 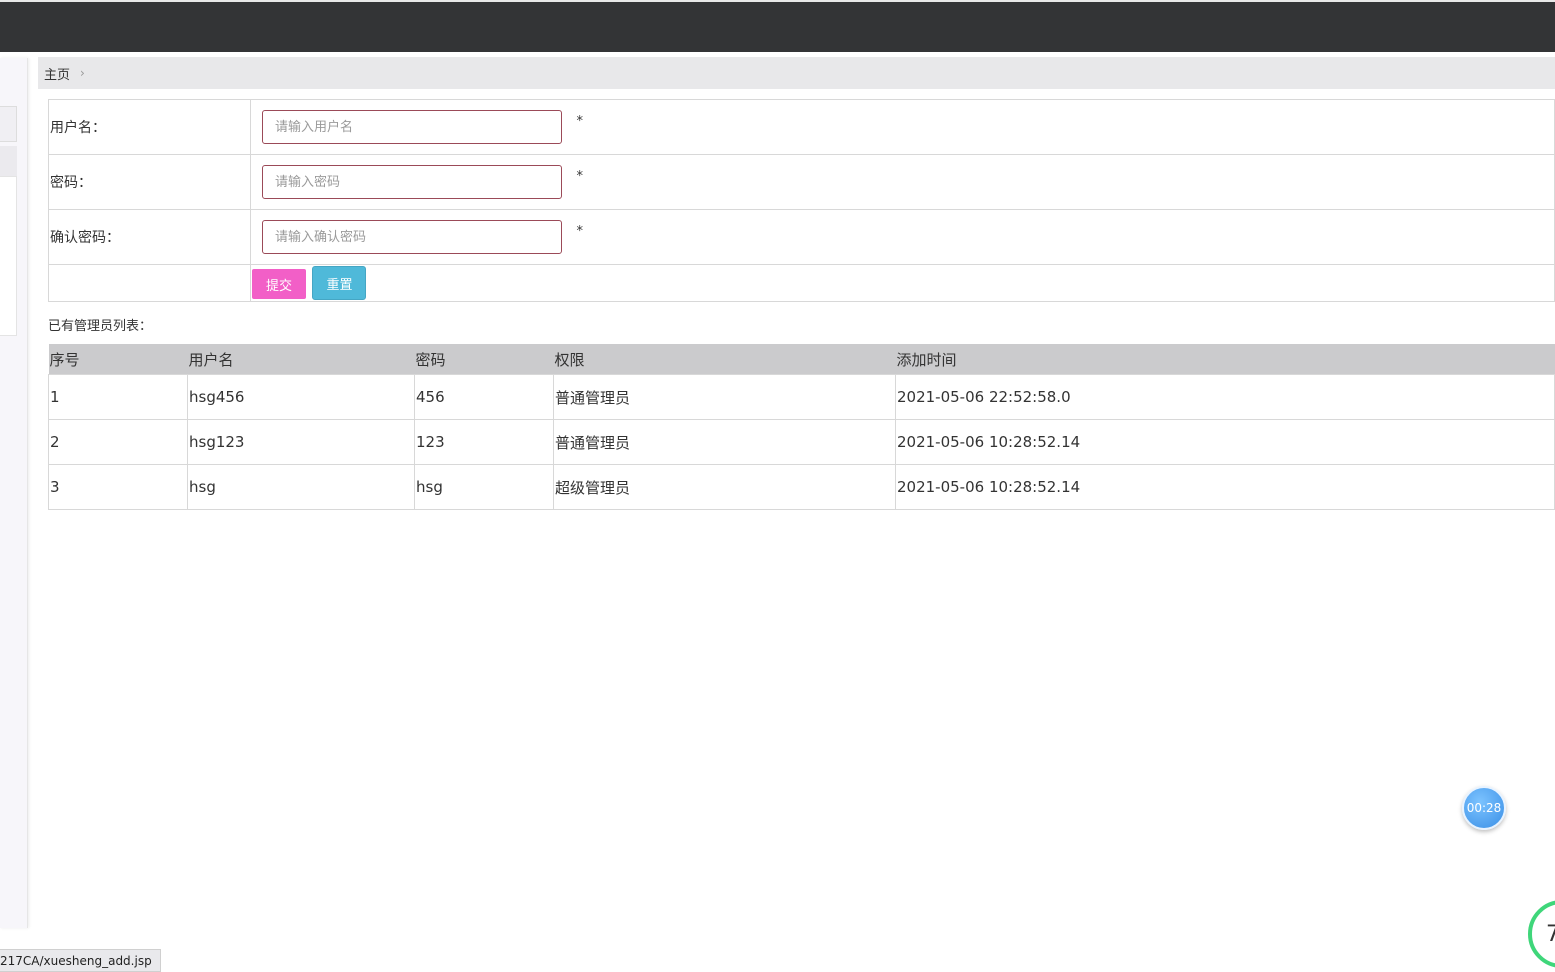 I want to click on table-header-row: 序号 用户名 密码 权限 添加时间, so click(x=801, y=359).